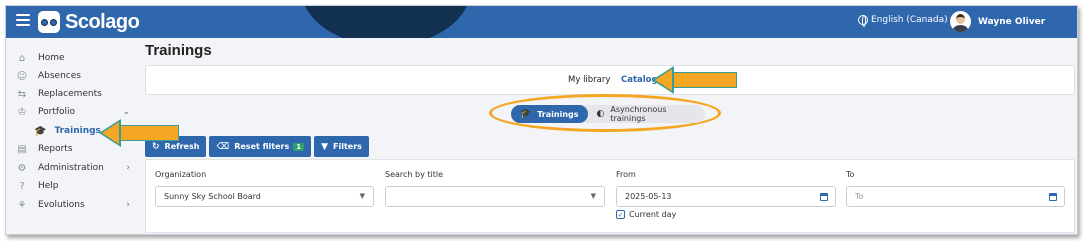  Describe the element at coordinates (75, 186) in the screenshot. I see `sidebar-item-help: ? Help` at that location.